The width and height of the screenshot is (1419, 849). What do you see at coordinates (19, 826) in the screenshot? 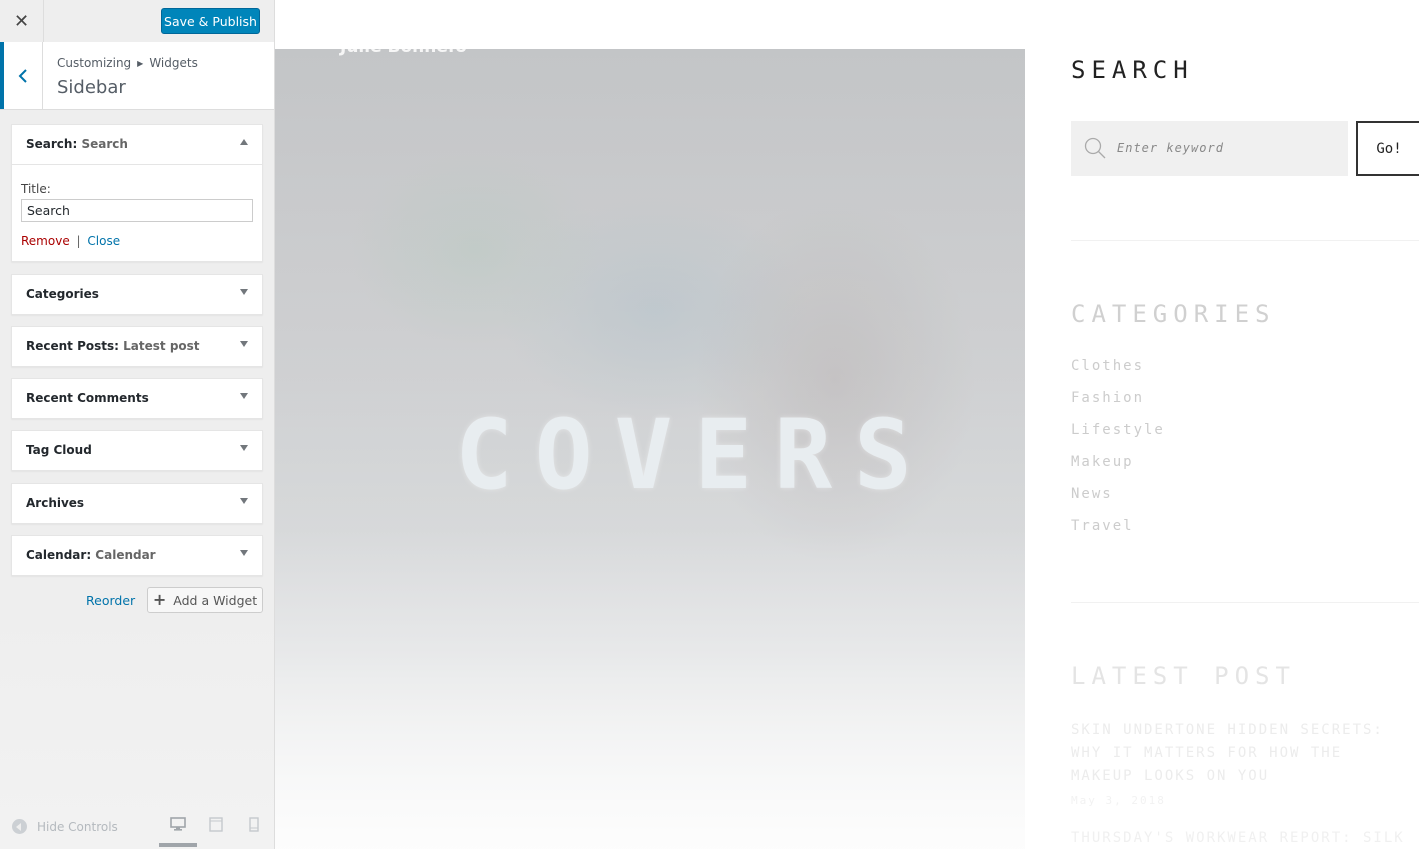
I see `collapse-icon` at bounding box center [19, 826].